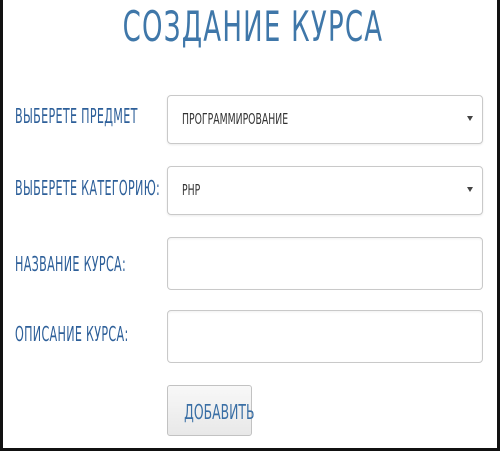  What do you see at coordinates (191, 190) in the screenshot?
I see `category-select-value: PHP` at bounding box center [191, 190].